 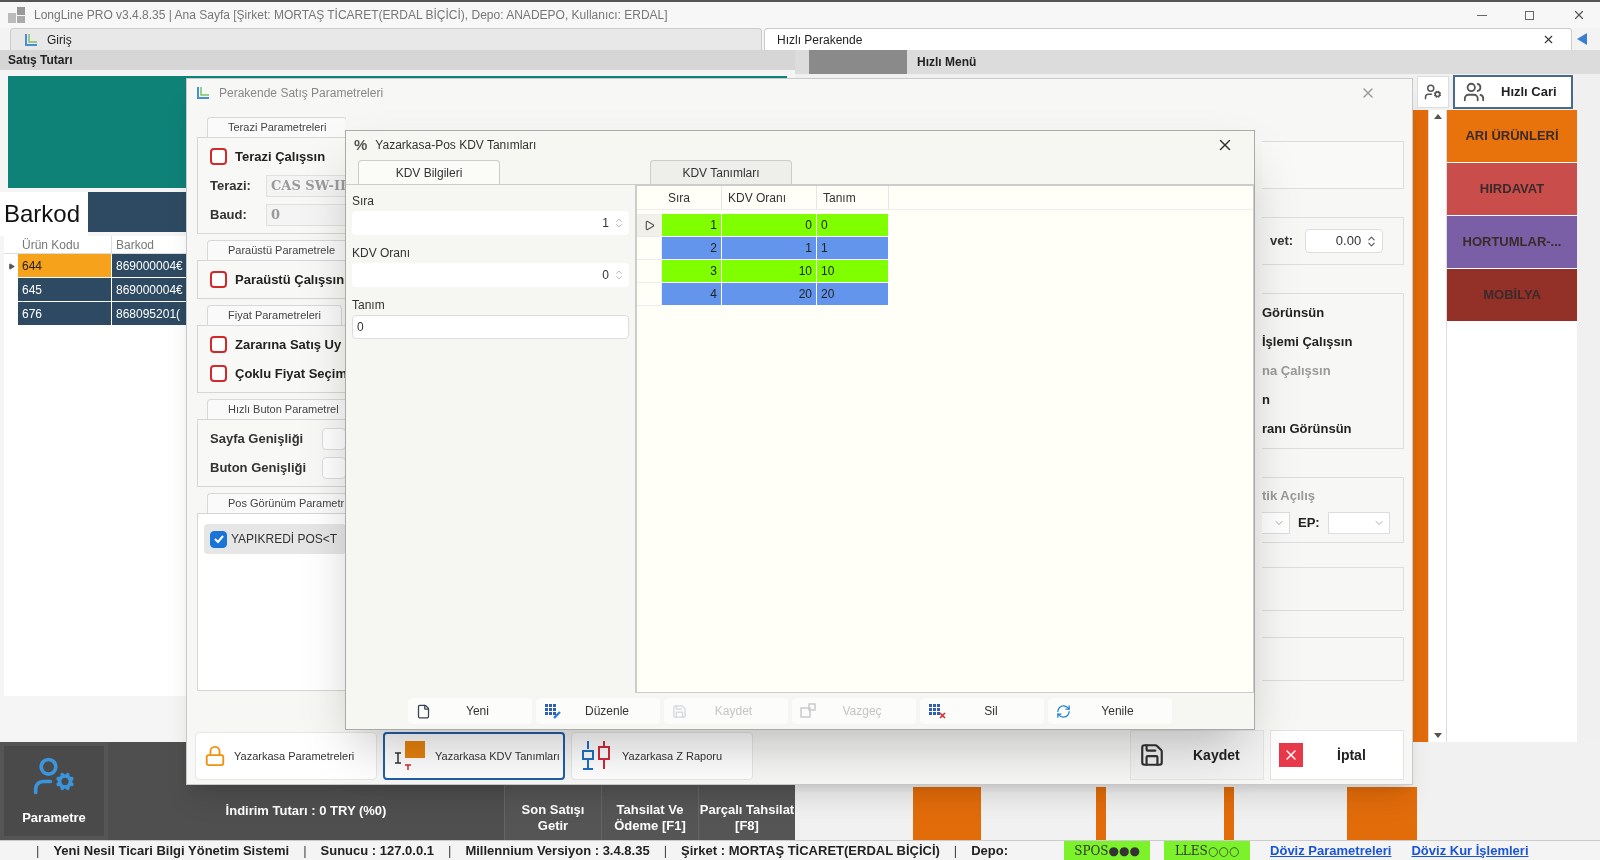 I want to click on option-label: İşlemi Çalışsın, so click(x=1308, y=342).